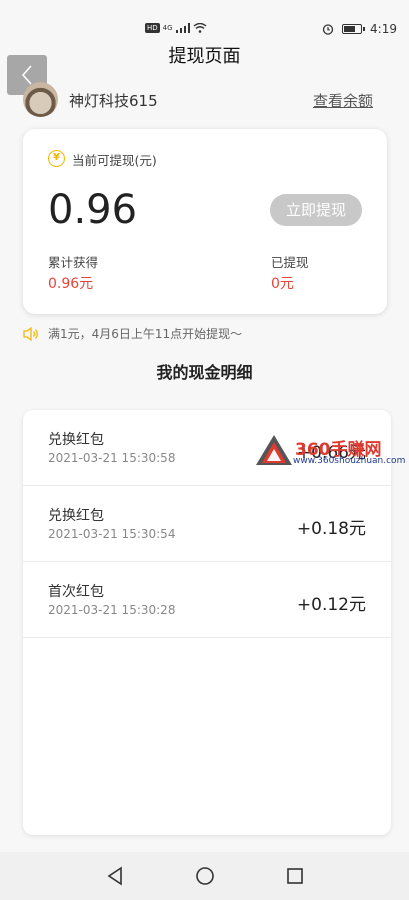 The width and height of the screenshot is (409, 900). I want to click on withdrawn-value: 0元, so click(282, 284).